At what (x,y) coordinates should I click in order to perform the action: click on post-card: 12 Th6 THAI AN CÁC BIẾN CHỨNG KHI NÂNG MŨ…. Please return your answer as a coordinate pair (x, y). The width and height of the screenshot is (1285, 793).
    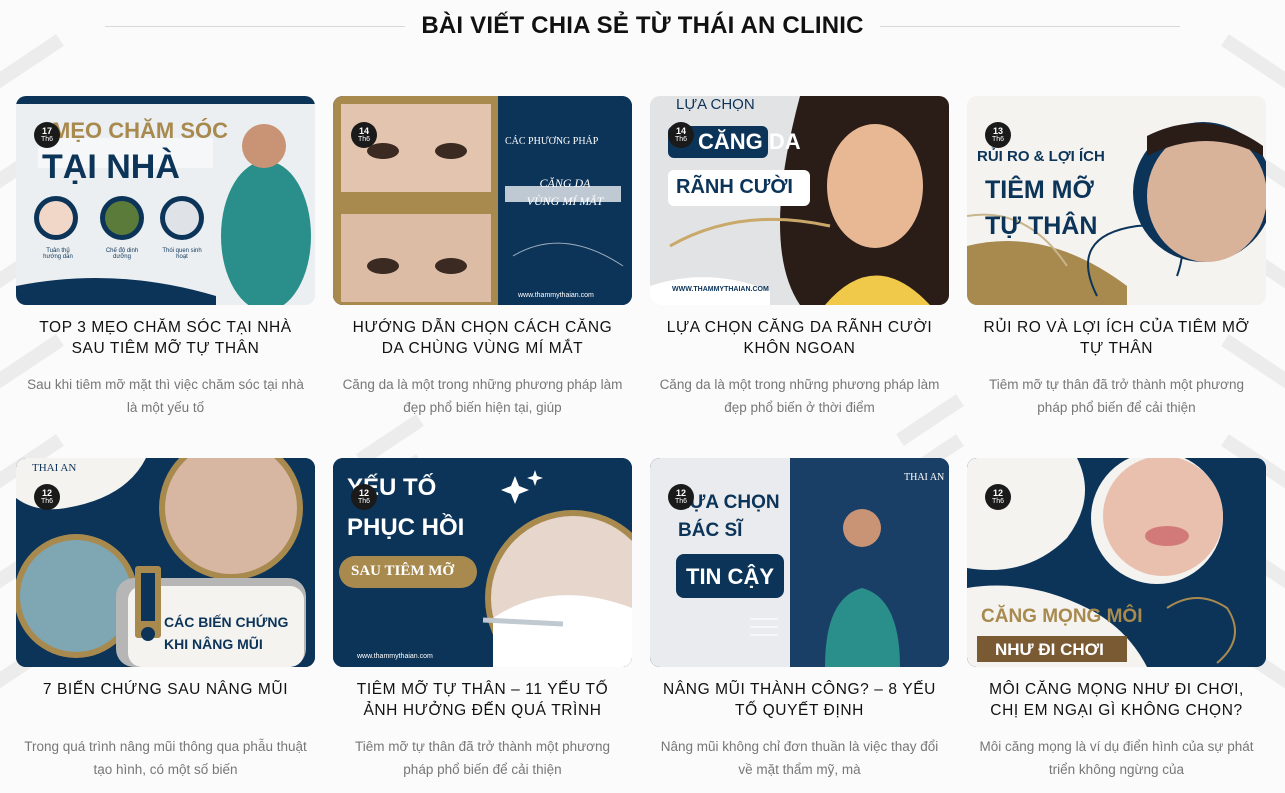
    Looking at the image, I should click on (165, 625).